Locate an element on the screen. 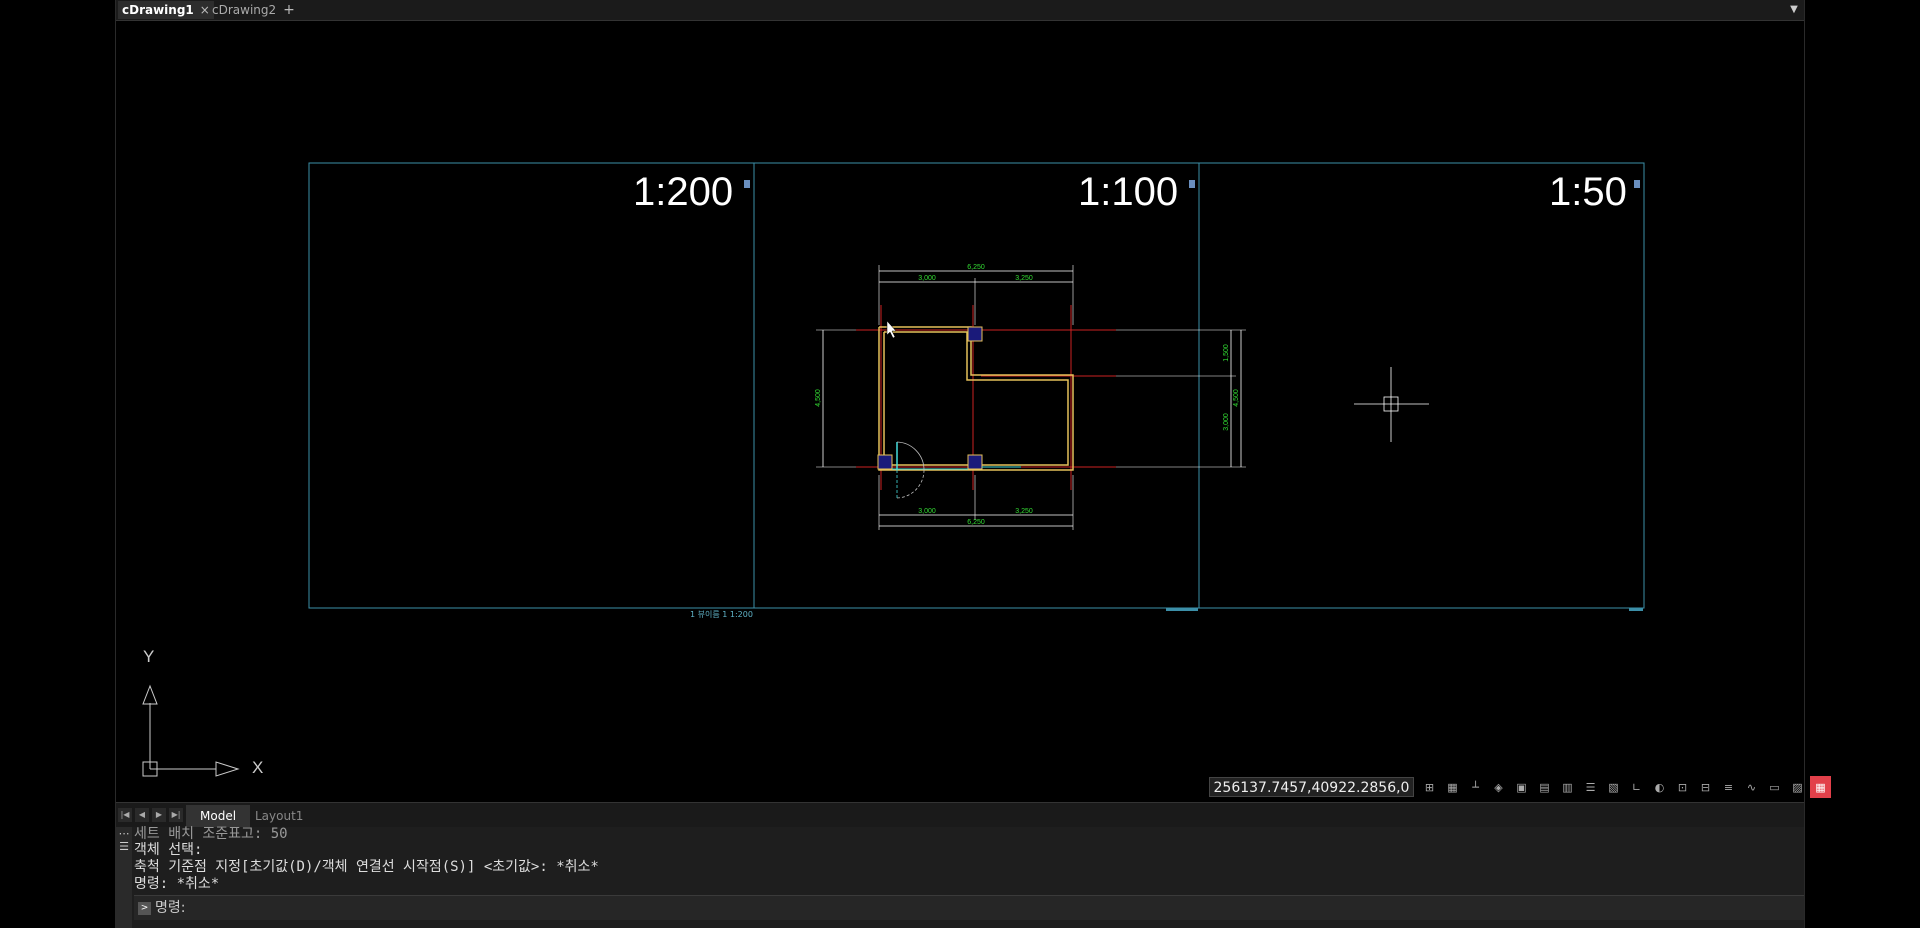 Image resolution: width=1920 pixels, height=928 pixels. terminal-icon: > is located at coordinates (144, 908).